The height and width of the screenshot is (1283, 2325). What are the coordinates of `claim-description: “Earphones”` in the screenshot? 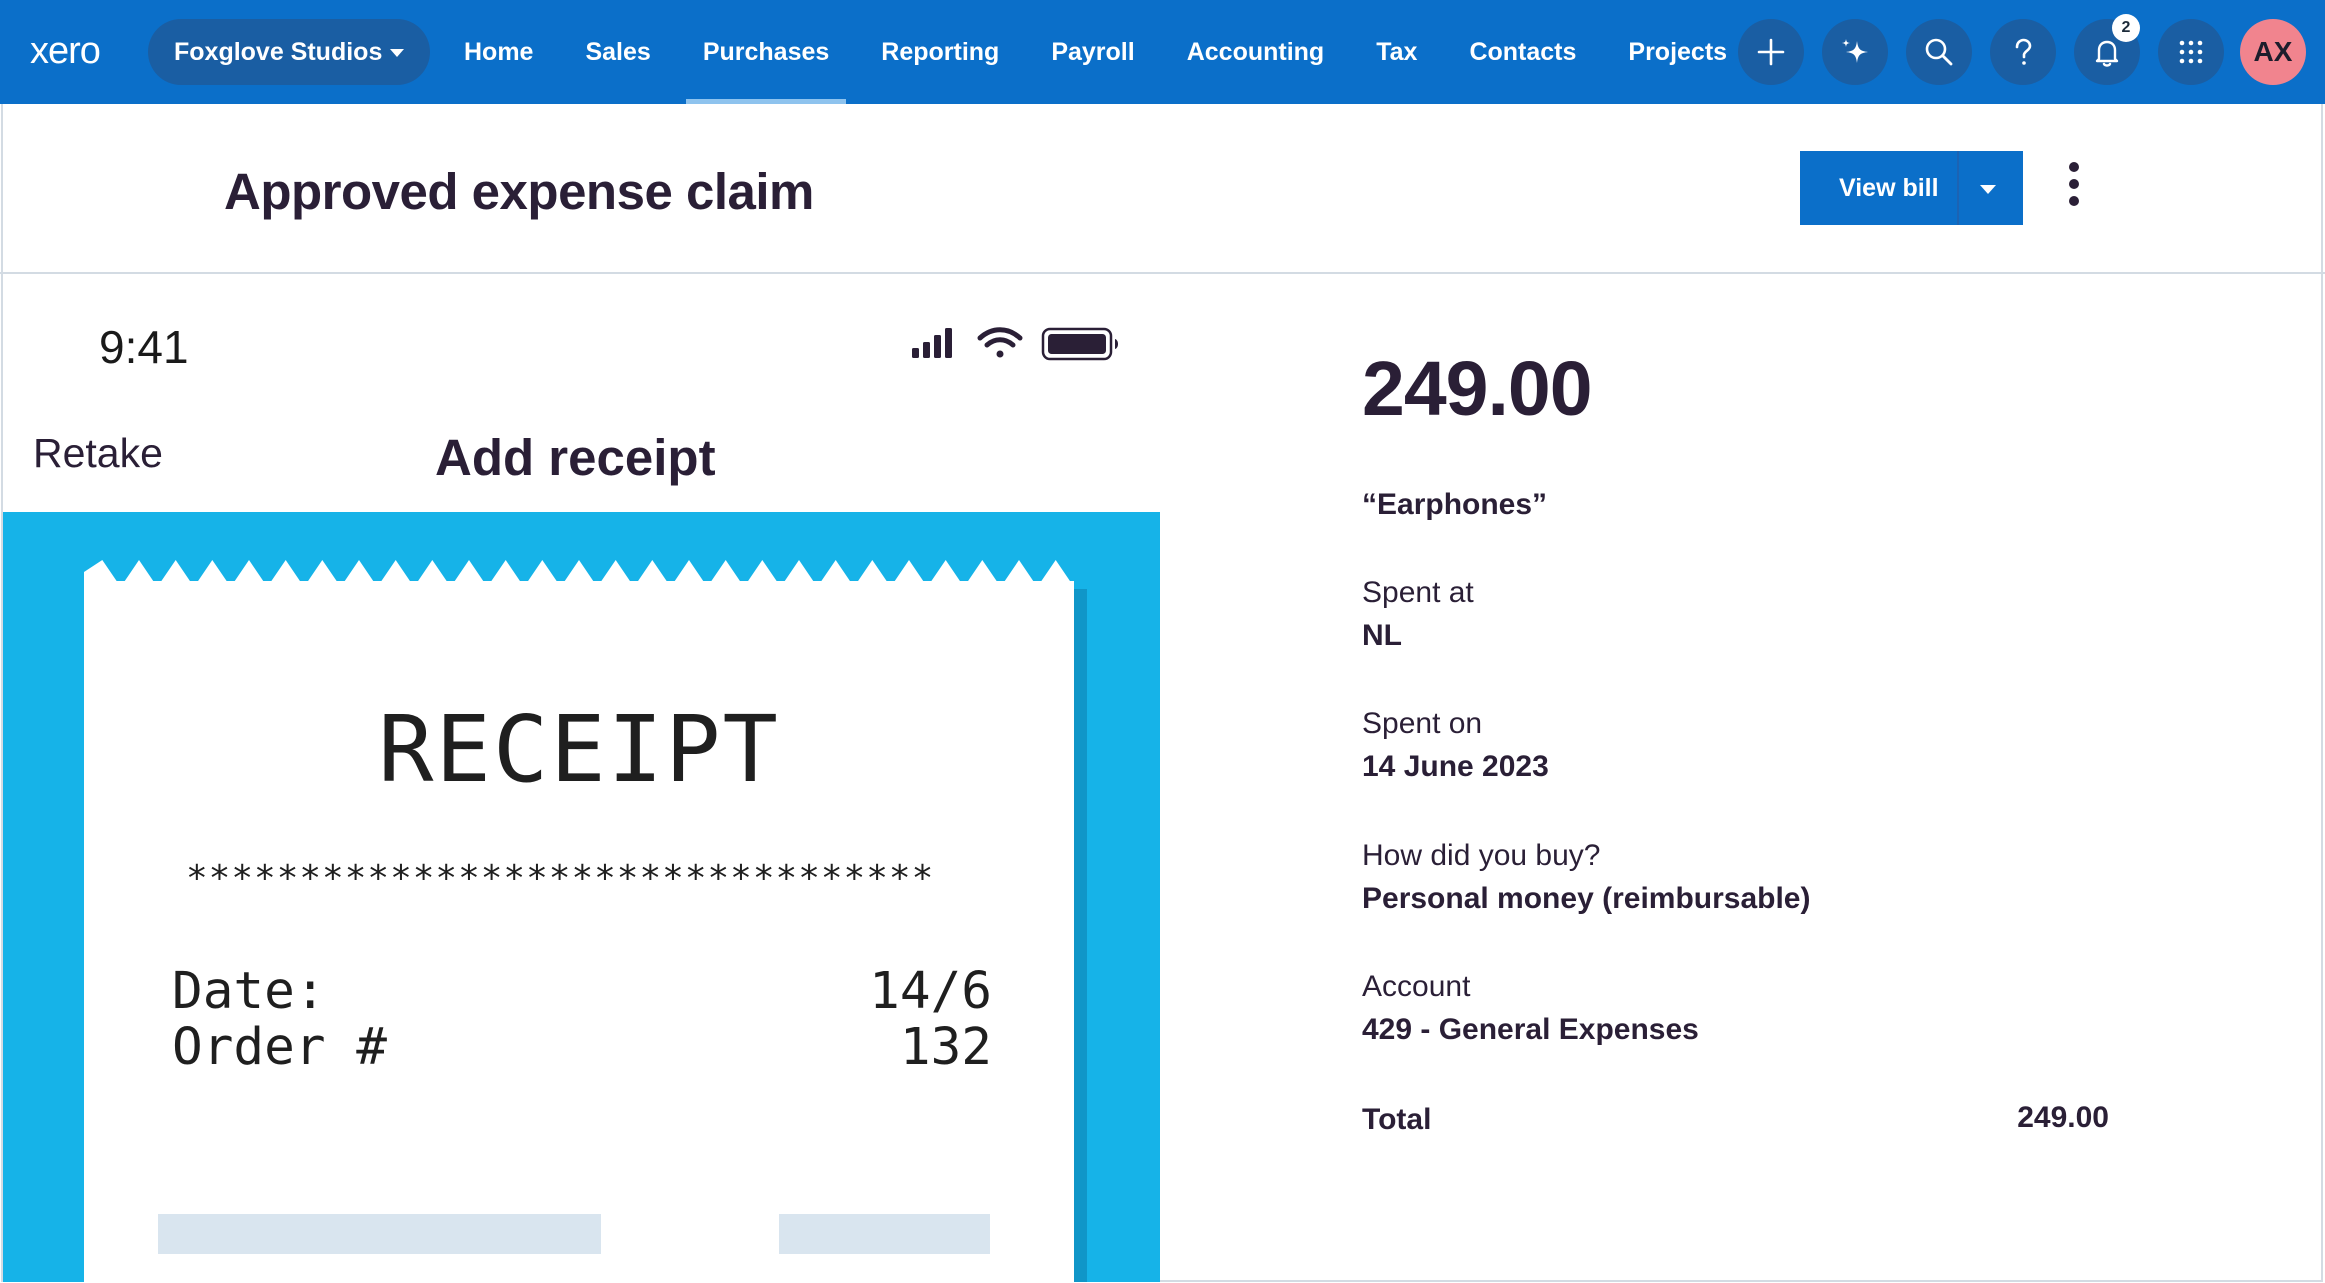 It's located at (1455, 504).